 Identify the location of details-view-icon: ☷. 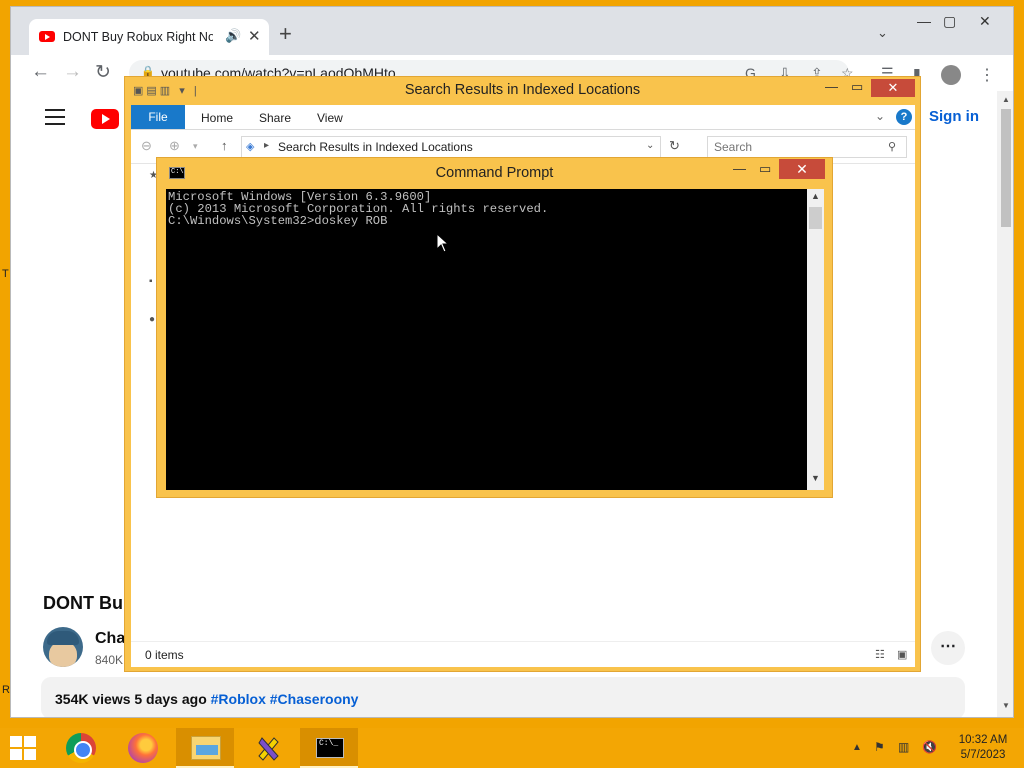
(880, 654).